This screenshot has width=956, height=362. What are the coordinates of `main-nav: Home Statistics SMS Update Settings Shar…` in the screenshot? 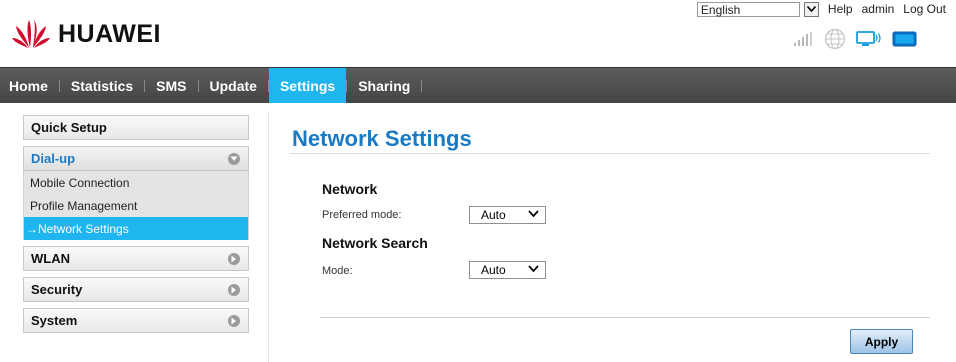 It's located at (478, 85).